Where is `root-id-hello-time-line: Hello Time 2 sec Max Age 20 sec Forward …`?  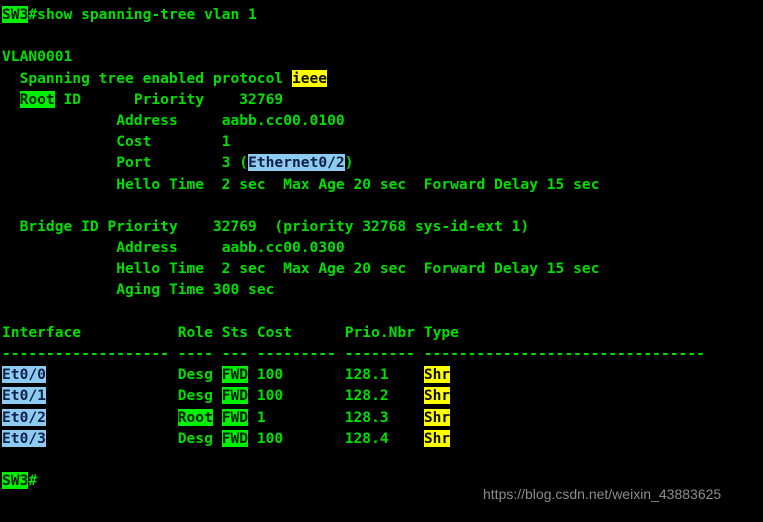 root-id-hello-time-line: Hello Time 2 sec Max Age 20 sec Forward … is located at coordinates (381, 184).